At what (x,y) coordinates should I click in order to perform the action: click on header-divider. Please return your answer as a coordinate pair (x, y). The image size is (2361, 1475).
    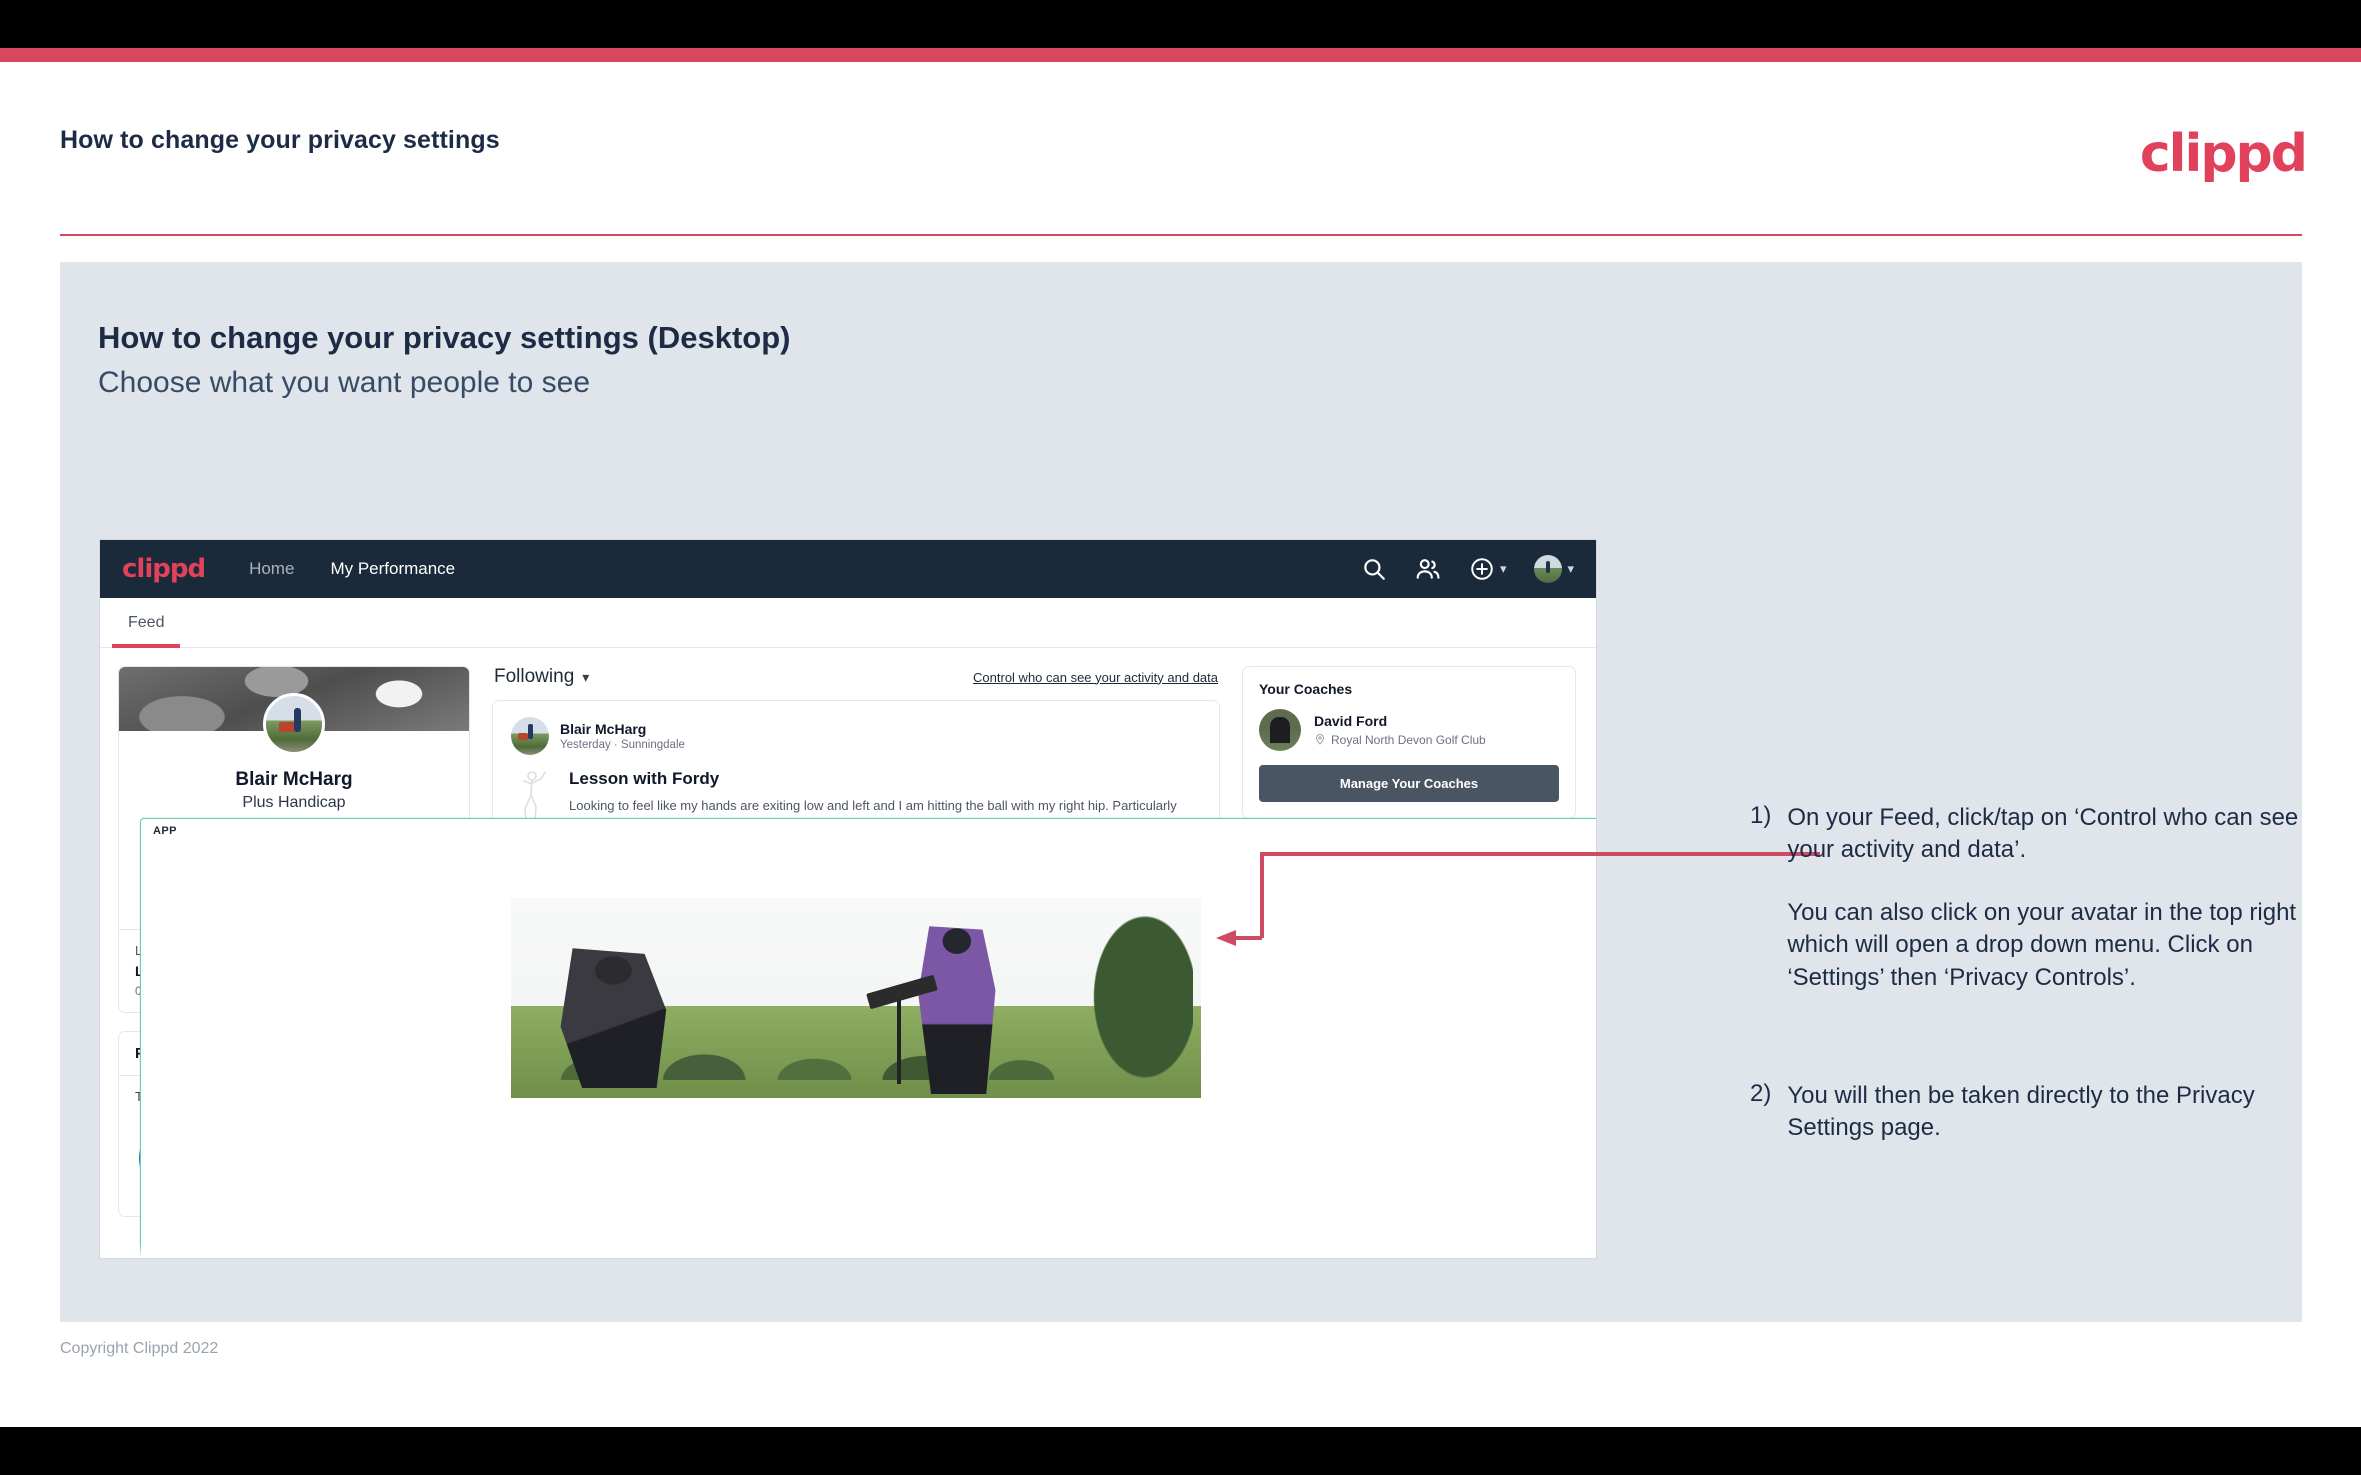
    Looking at the image, I should click on (1181, 235).